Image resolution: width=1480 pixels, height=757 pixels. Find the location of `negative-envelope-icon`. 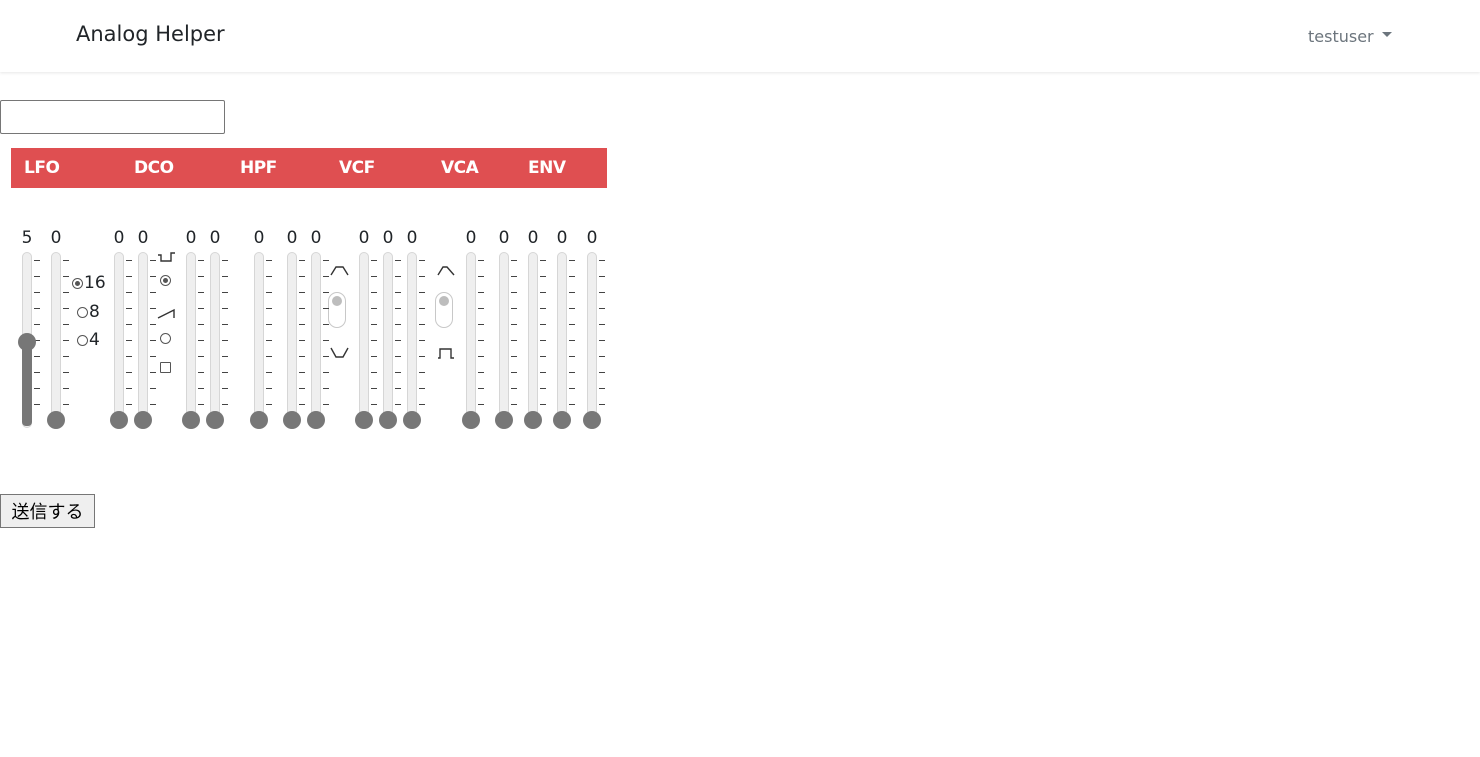

negative-envelope-icon is located at coordinates (339, 352).